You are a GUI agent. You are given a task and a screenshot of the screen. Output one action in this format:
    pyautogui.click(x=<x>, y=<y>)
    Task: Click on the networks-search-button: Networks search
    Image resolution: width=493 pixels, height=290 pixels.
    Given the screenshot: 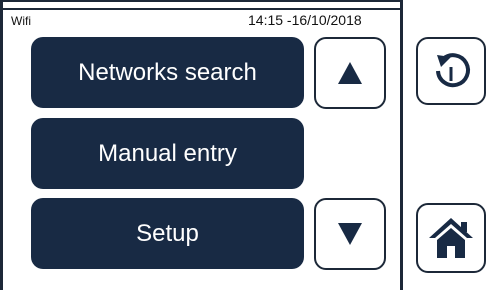 What is the action you would take?
    pyautogui.click(x=167, y=72)
    